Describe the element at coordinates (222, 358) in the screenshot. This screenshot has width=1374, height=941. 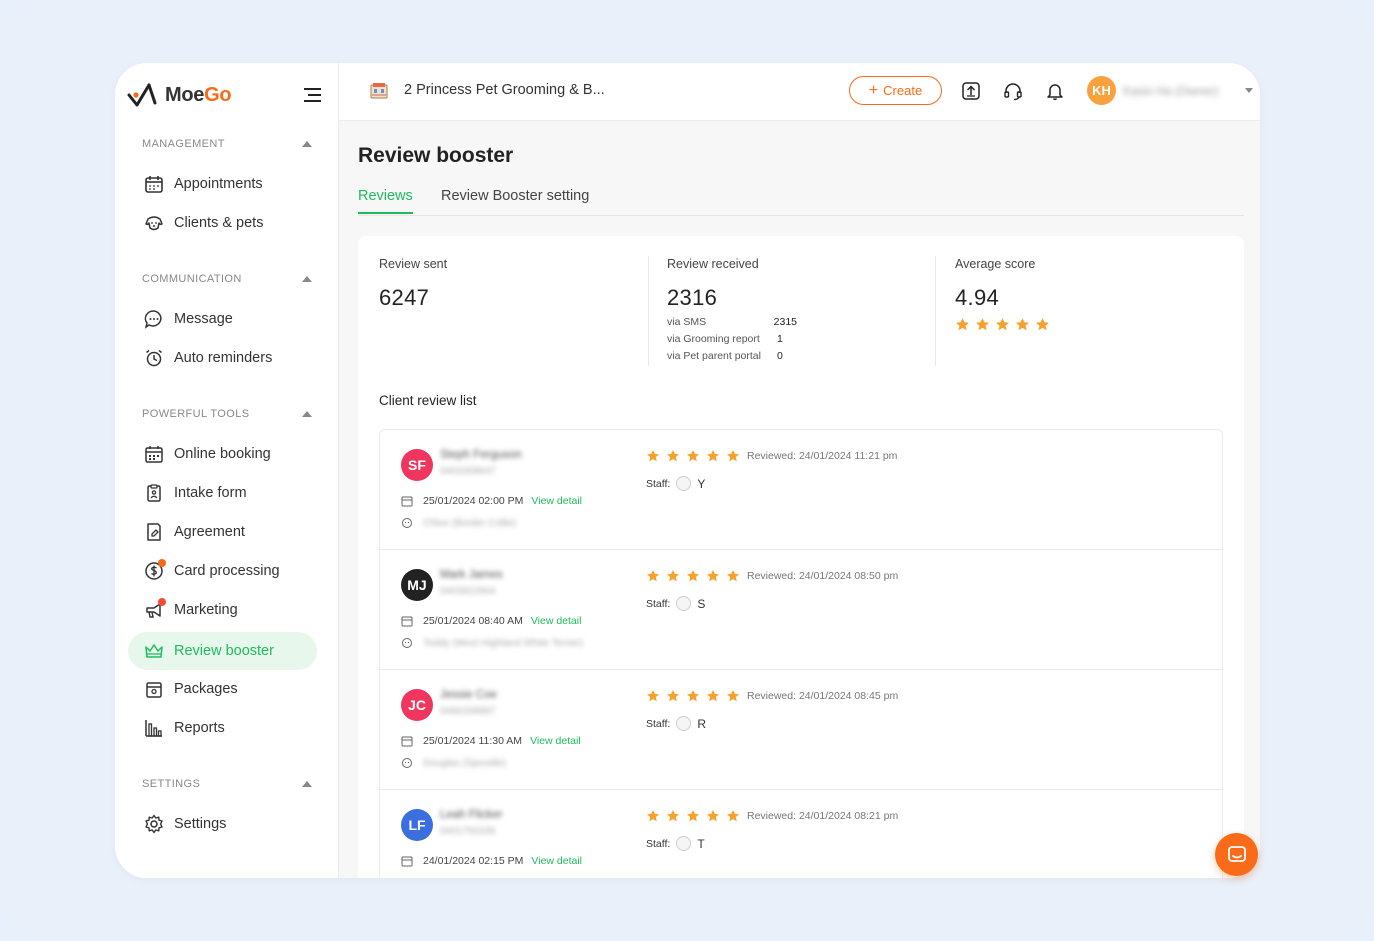
I see `sidebar-item-auto-reminders: Auto reminders` at that location.